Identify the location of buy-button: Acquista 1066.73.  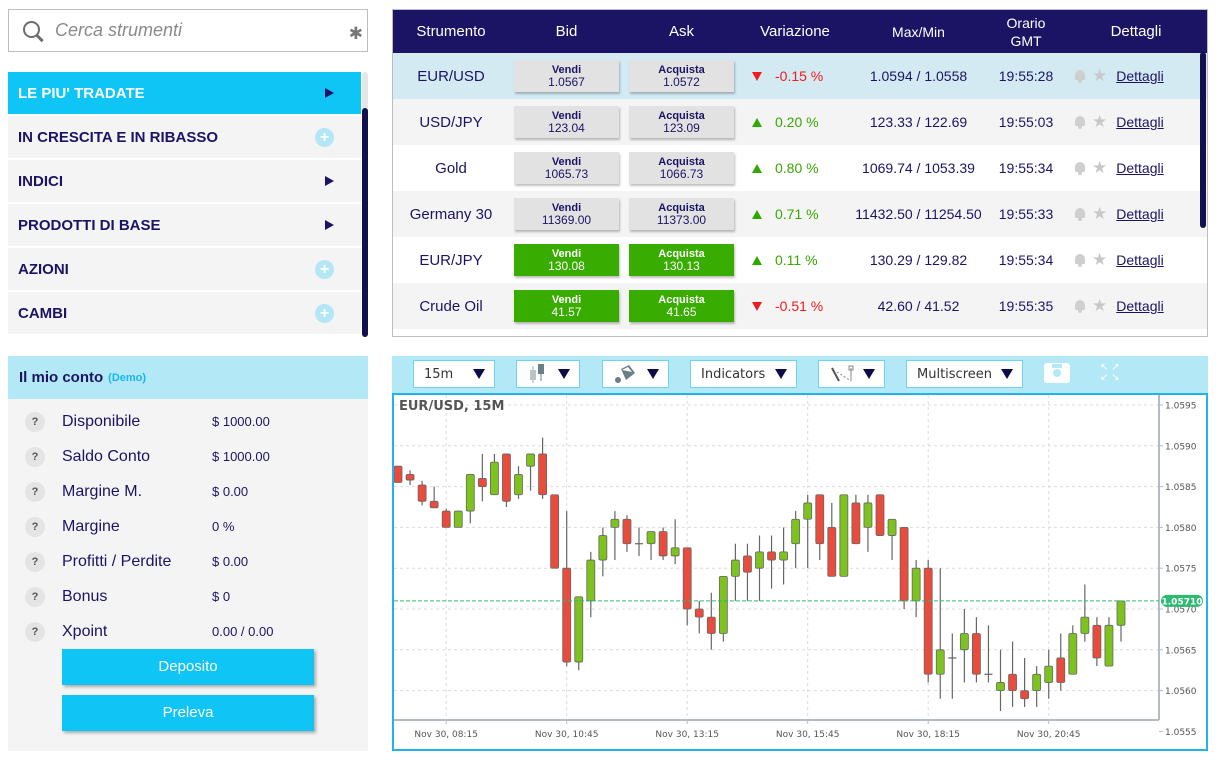
(681, 168).